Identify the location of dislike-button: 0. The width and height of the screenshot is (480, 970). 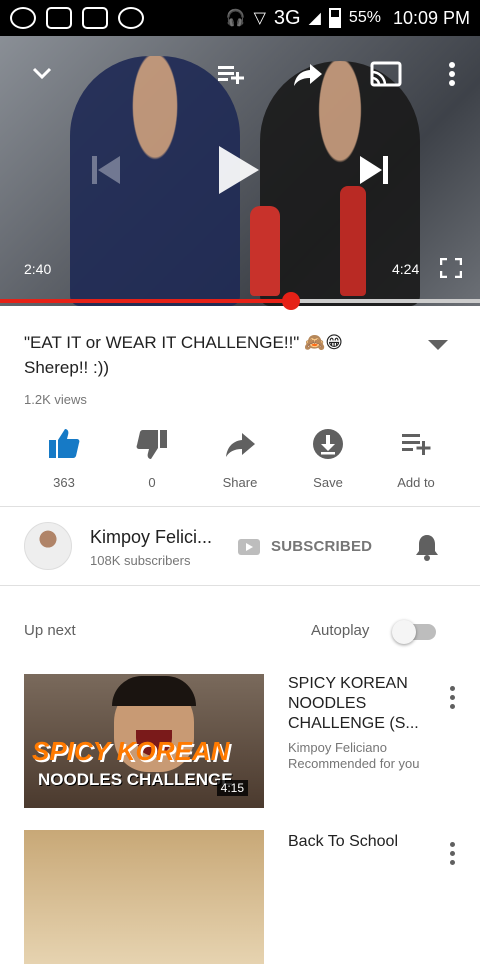
(152, 460).